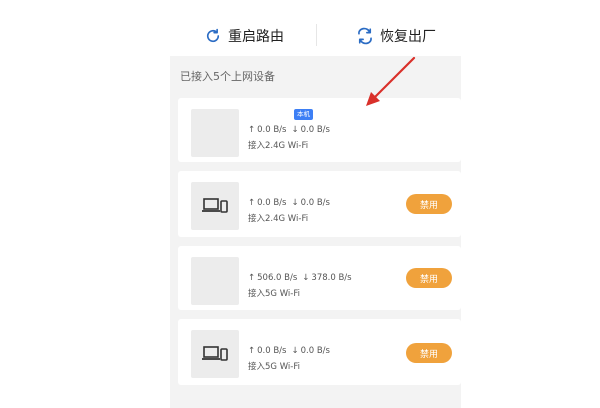 The height and width of the screenshot is (408, 600). What do you see at coordinates (227, 76) in the screenshot?
I see `connected-devices-label: 已接入5个上网设备` at bounding box center [227, 76].